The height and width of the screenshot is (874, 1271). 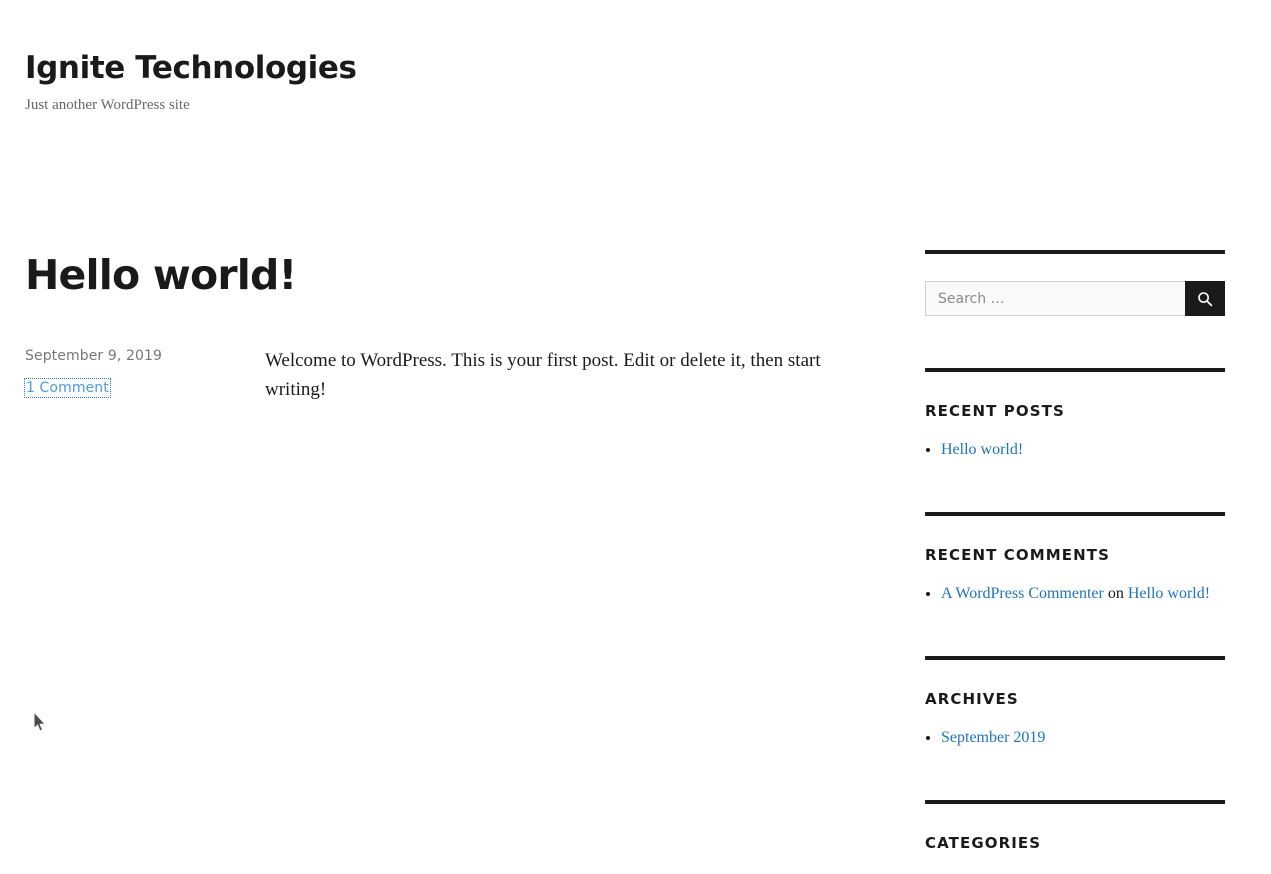 I want to click on post-title: Hello world!, so click(x=455, y=275).